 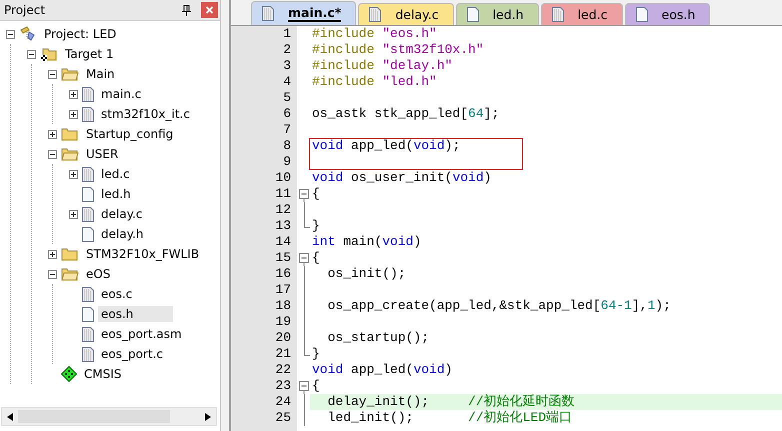 What do you see at coordinates (100, 74) in the screenshot?
I see `tree-item: Main` at bounding box center [100, 74].